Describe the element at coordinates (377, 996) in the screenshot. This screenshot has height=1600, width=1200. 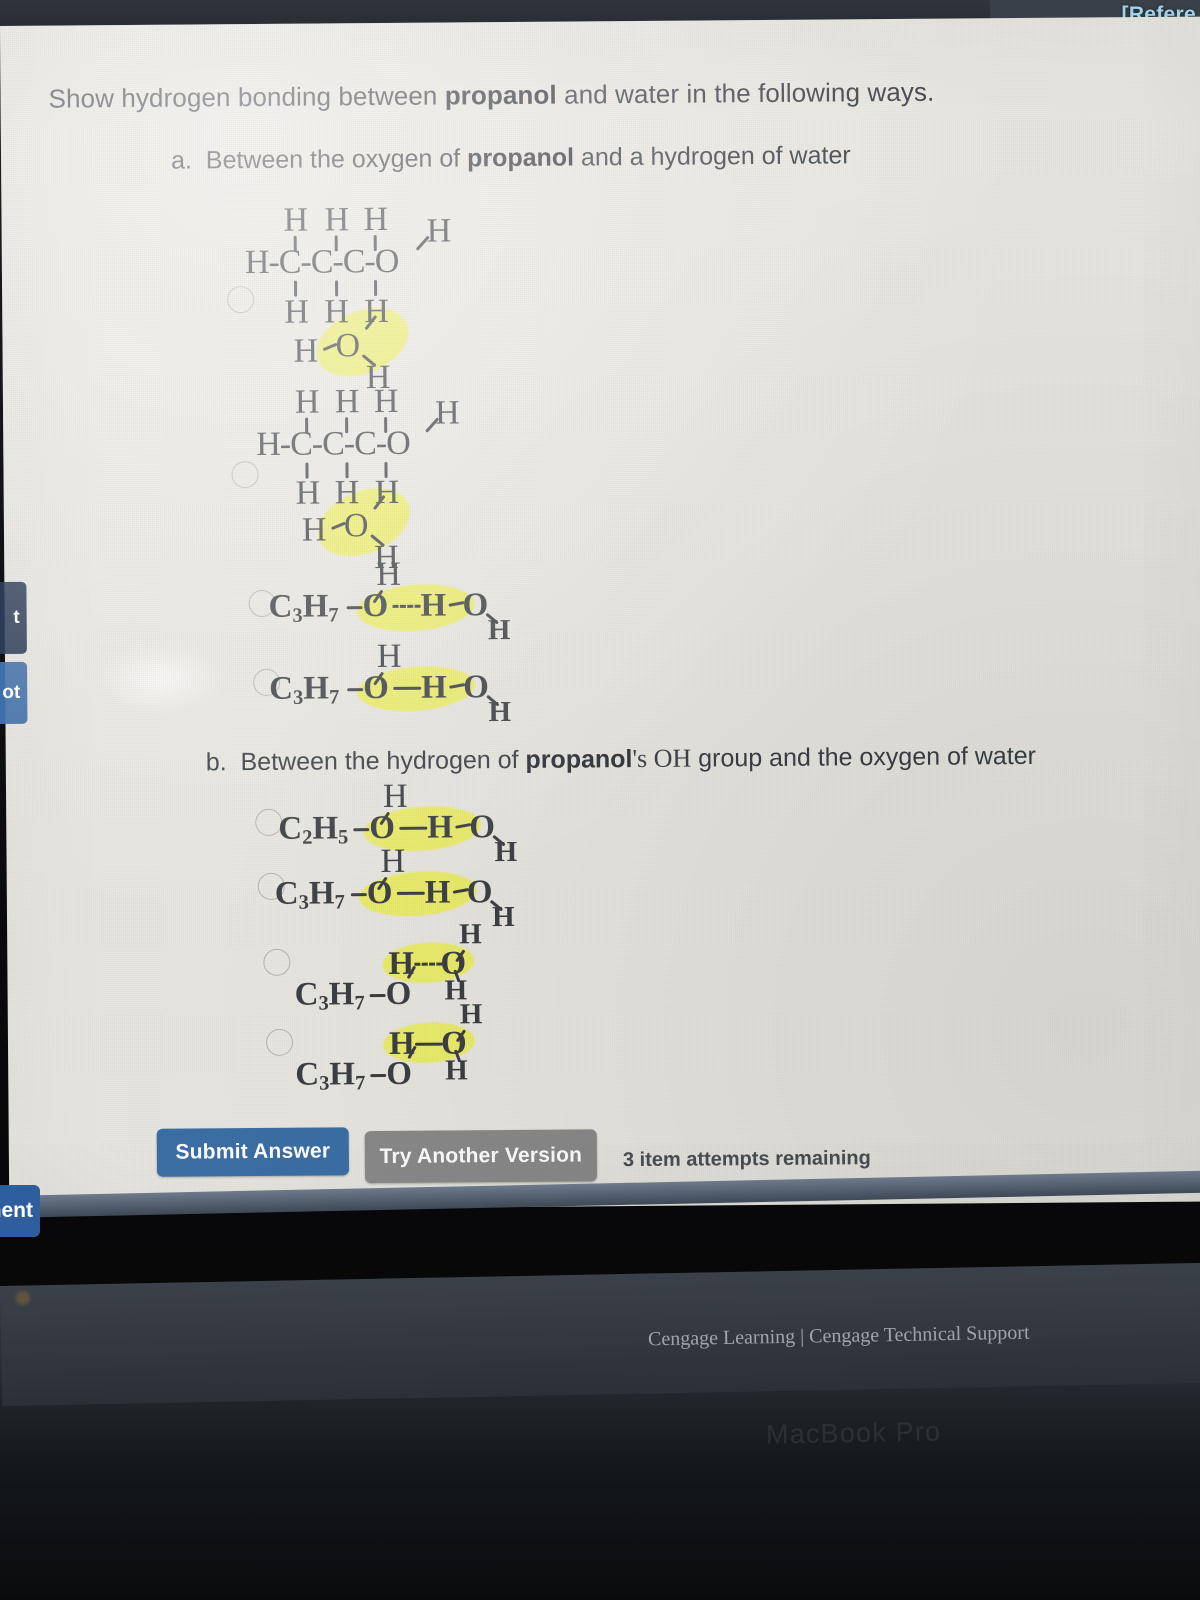
I see `bond-b3-group-o` at that location.